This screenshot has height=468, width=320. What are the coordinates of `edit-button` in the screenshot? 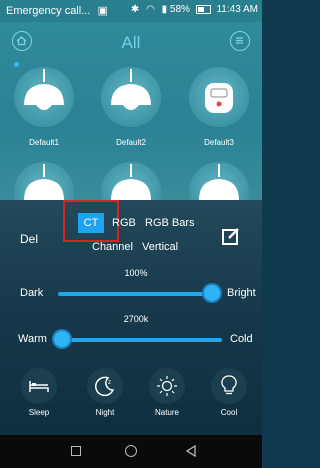 It's located at (231, 238).